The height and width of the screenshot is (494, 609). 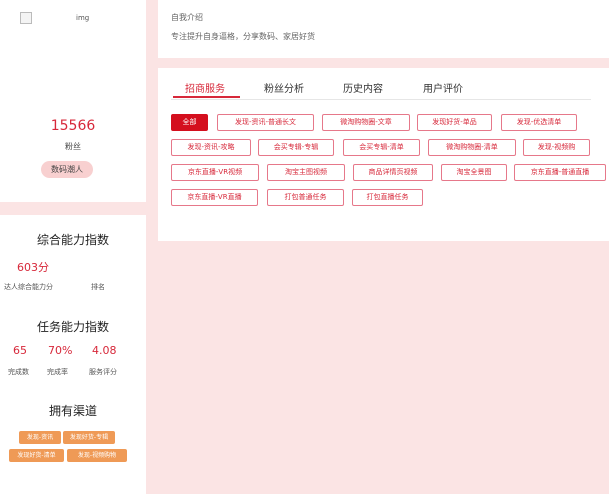 What do you see at coordinates (83, 18) in the screenshot?
I see `avatar-alt-text: img` at bounding box center [83, 18].